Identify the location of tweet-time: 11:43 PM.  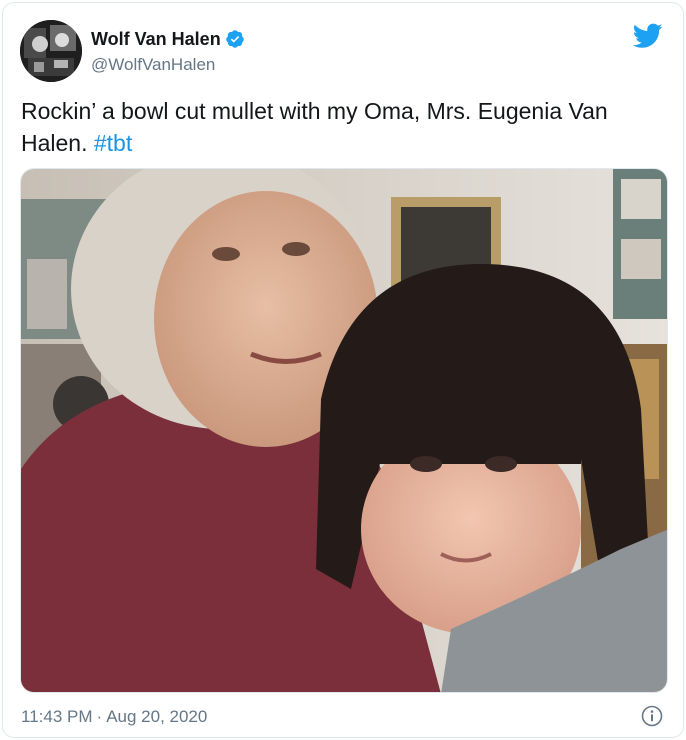
(57, 717).